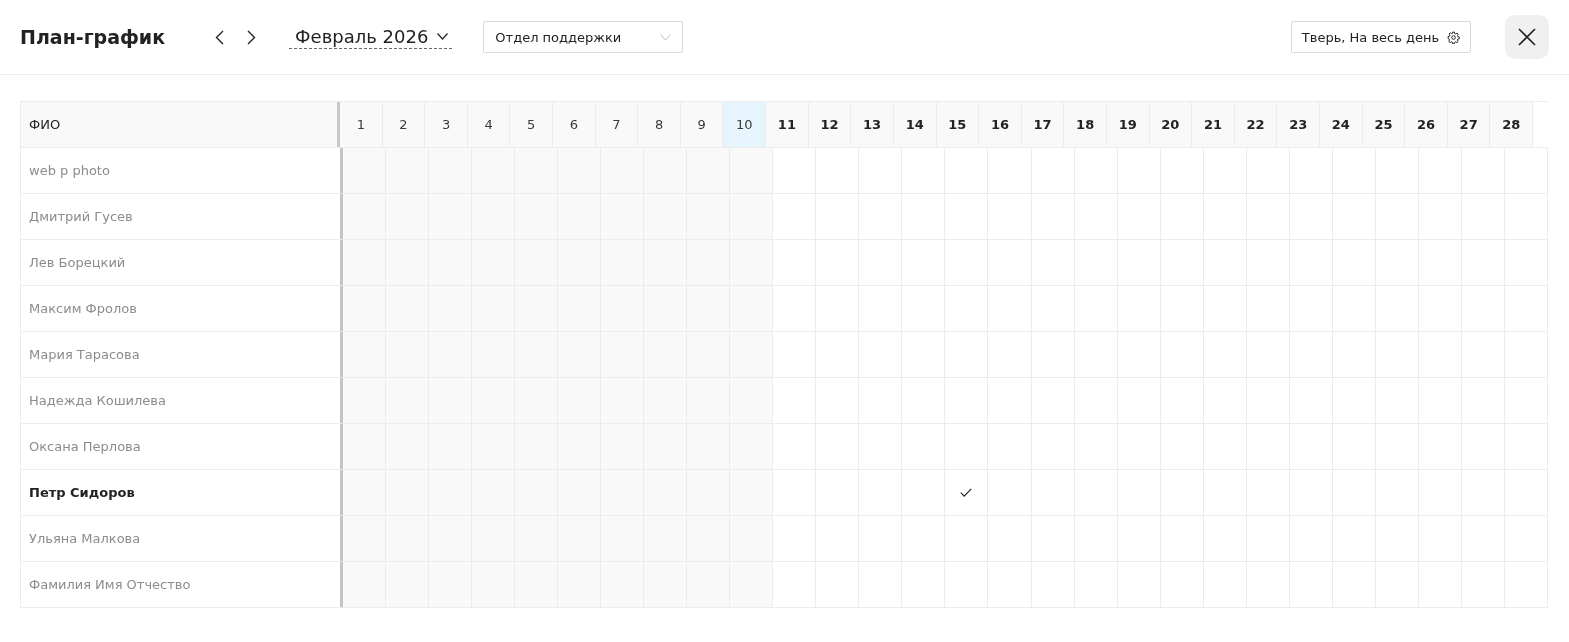  Describe the element at coordinates (85, 446) in the screenshot. I see `employee-name: Оксана Перлова` at that location.